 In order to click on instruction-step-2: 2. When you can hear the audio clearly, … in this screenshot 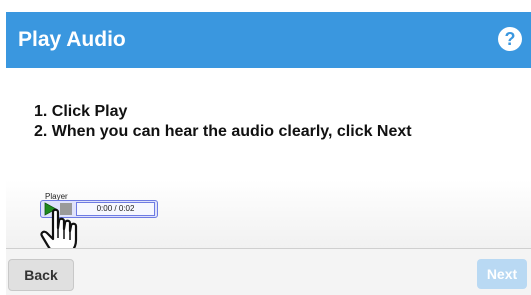, I will do `click(223, 131)`.